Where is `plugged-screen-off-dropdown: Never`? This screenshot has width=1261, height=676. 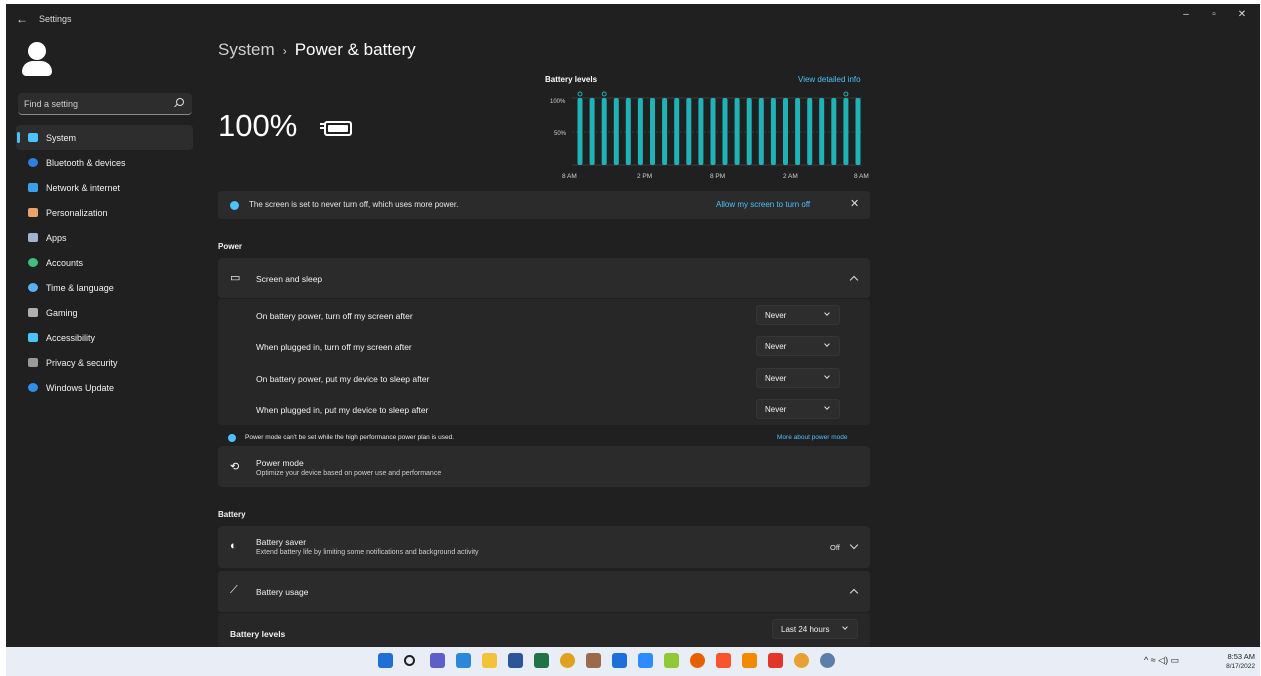 plugged-screen-off-dropdown: Never is located at coordinates (798, 346).